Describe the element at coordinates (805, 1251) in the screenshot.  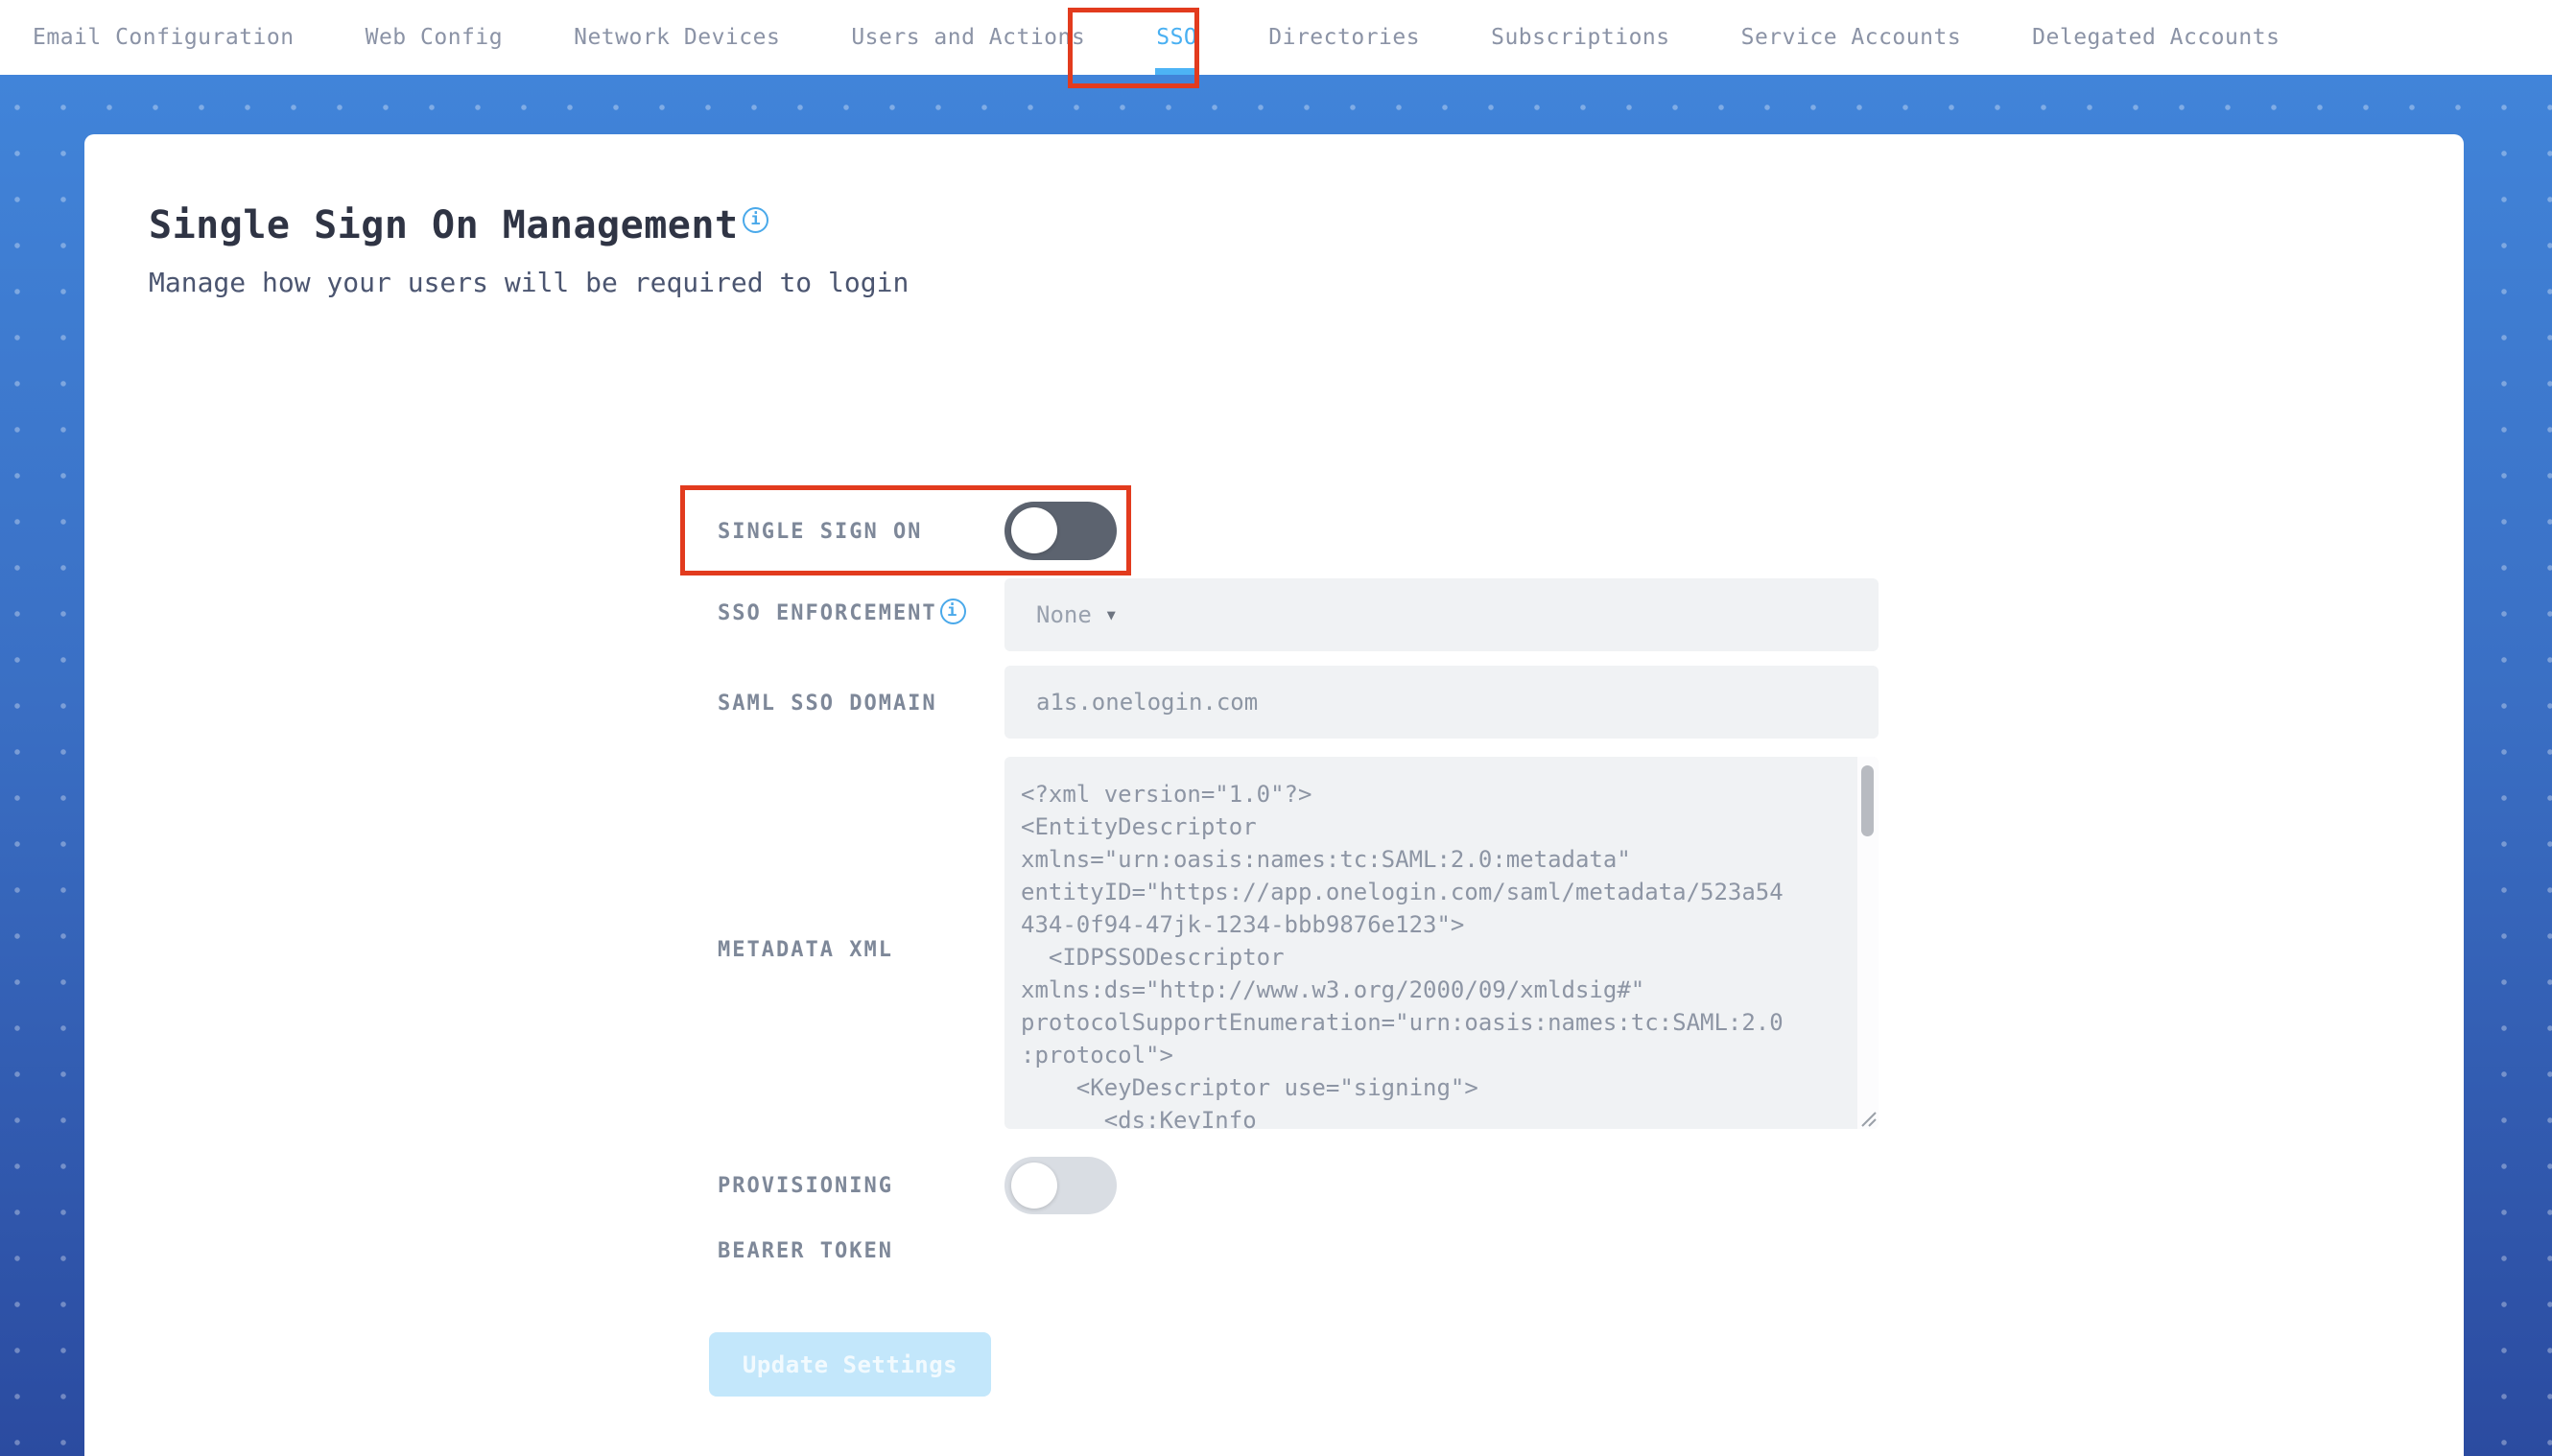
I see `bearer-token-label: BEARER TOKEN` at that location.